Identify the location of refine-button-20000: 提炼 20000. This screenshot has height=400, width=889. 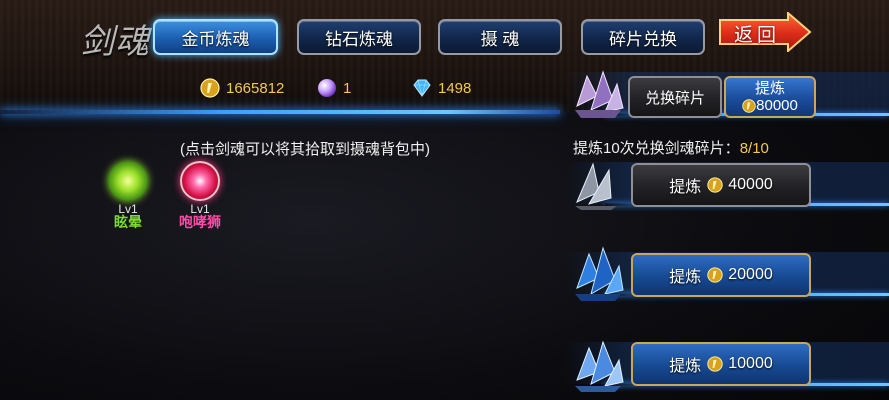
(721, 275).